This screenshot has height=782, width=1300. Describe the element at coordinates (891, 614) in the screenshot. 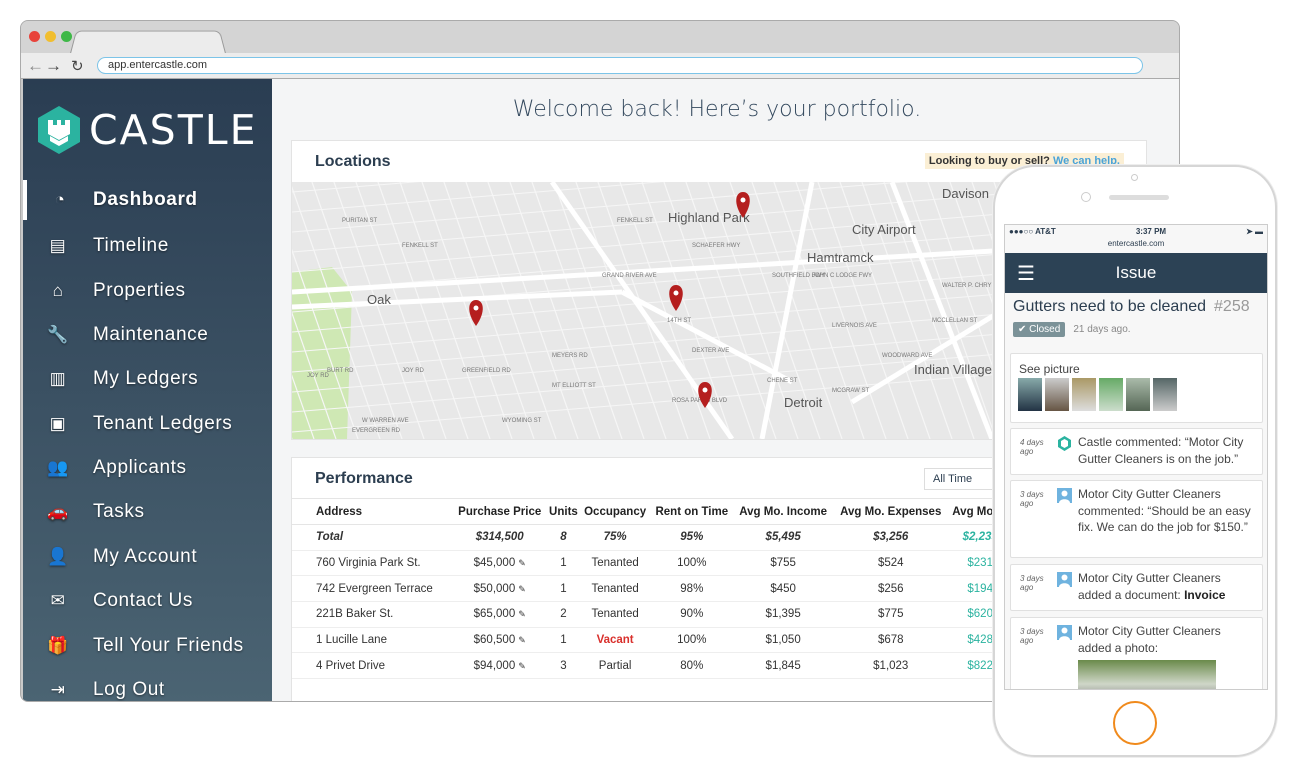

I see `table-cell: $775` at that location.